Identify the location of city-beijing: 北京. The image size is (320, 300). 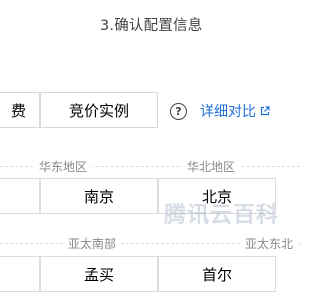
(217, 196).